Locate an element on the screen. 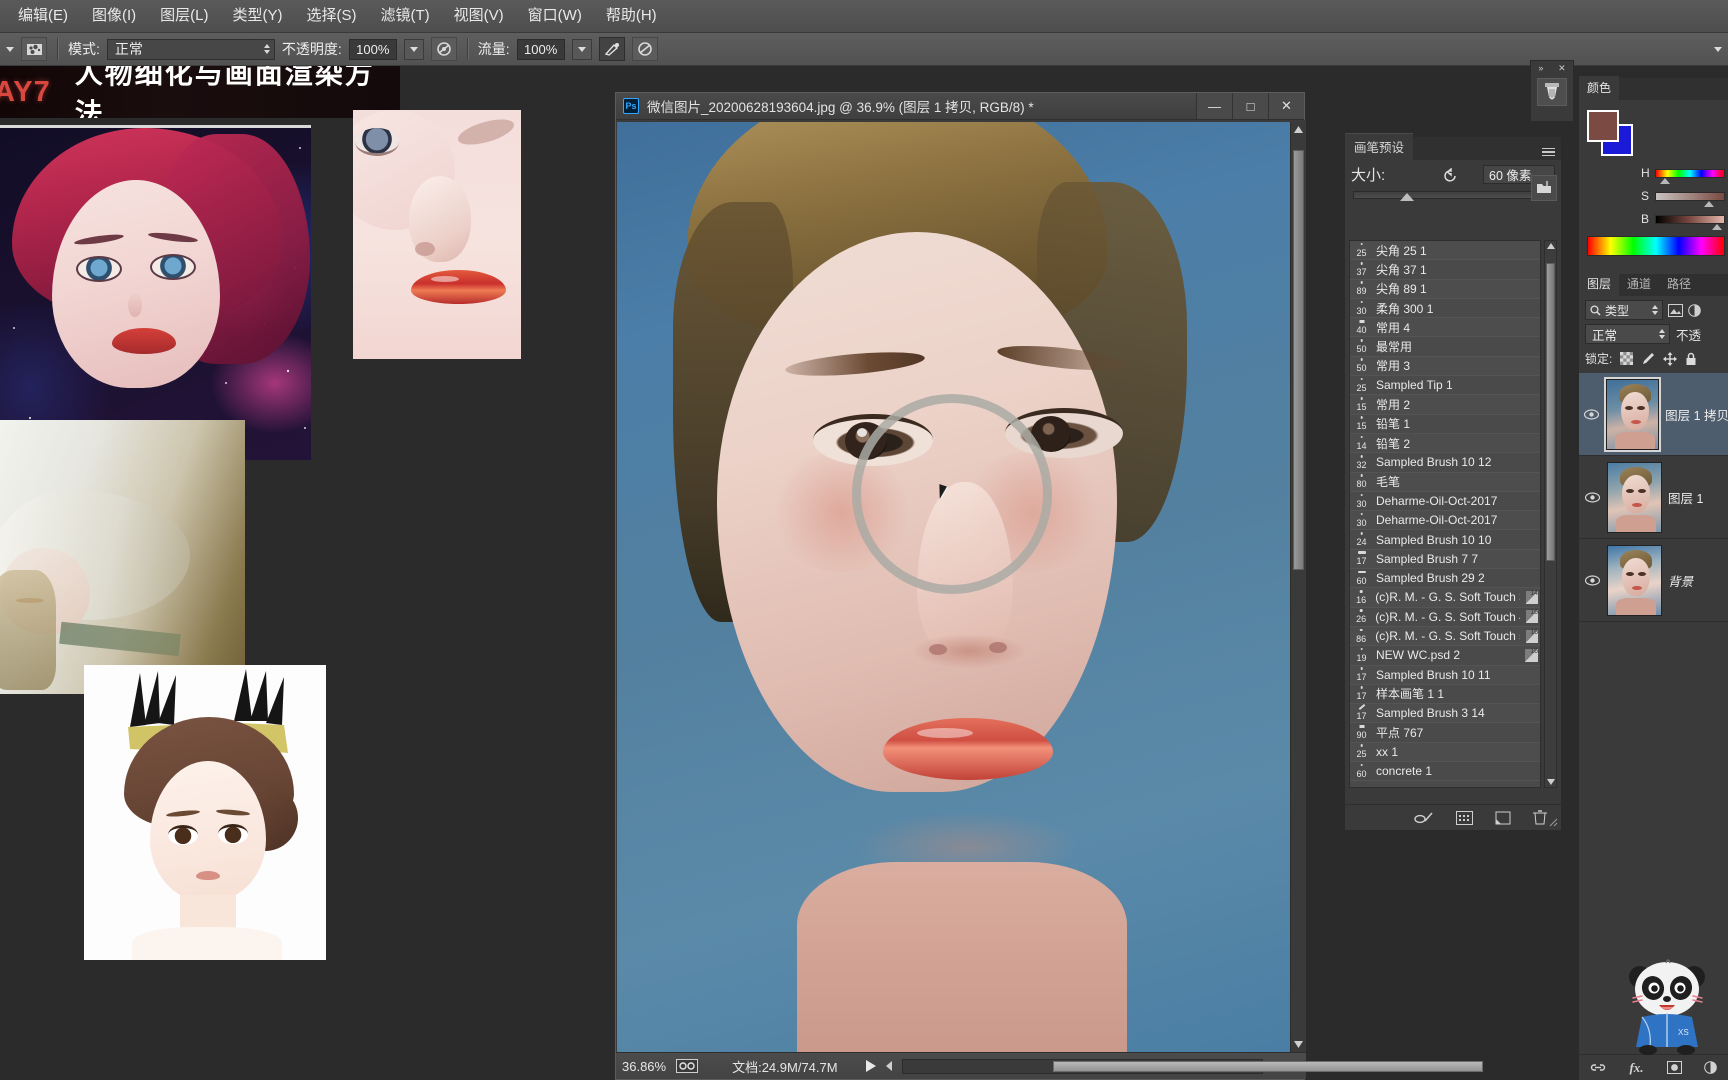  menu-view: 视图(V) is located at coordinates (479, 16).